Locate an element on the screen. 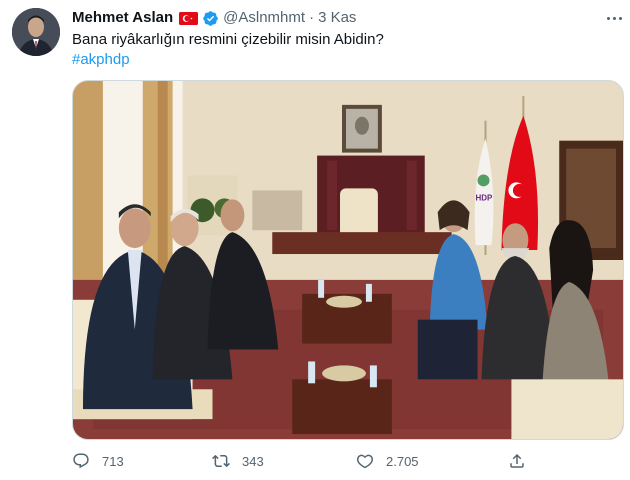 The width and height of the screenshot is (630, 480). more-options-icon is located at coordinates (614, 18).